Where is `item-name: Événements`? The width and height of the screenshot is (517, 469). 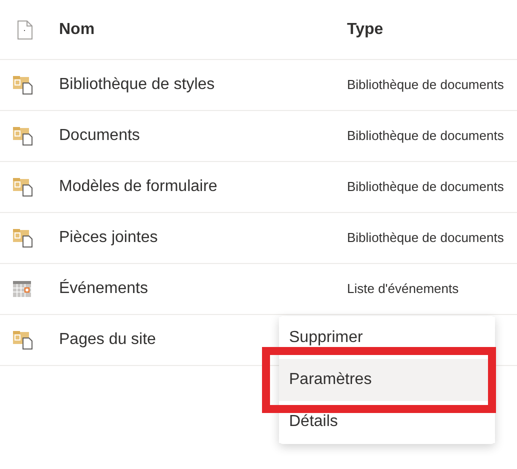
item-name: Événements is located at coordinates (103, 288).